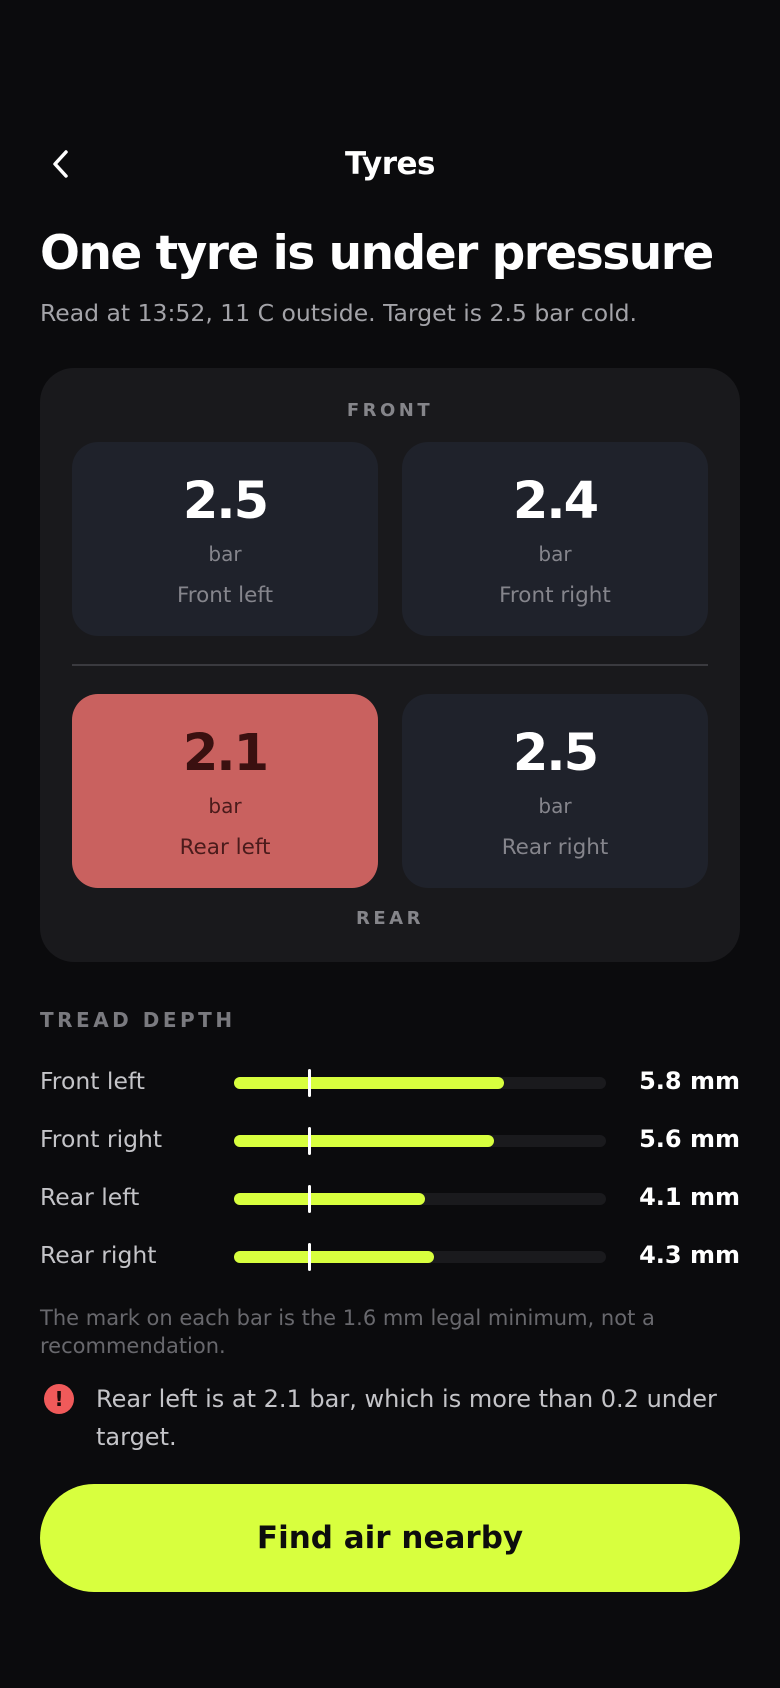 This screenshot has width=780, height=1688. I want to click on tread-row-label: Front left, so click(92, 1081).